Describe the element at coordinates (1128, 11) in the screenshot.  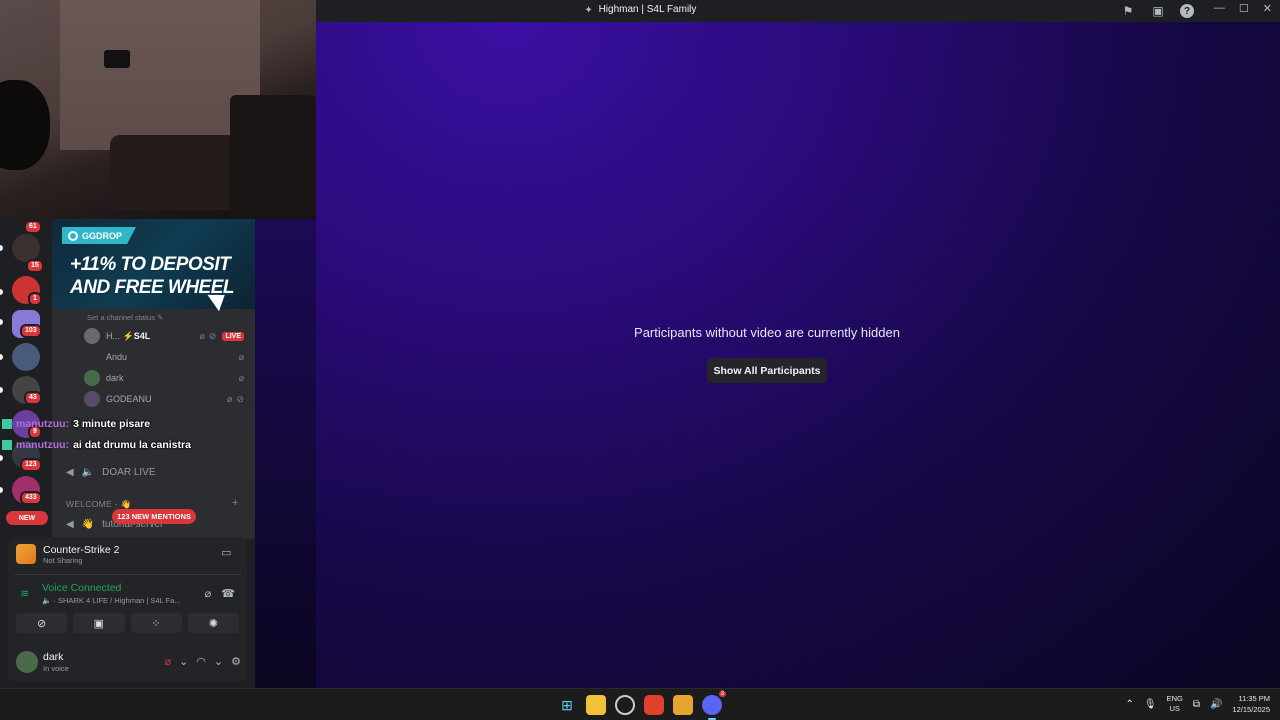
I see `flag-icon: ⚑` at that location.